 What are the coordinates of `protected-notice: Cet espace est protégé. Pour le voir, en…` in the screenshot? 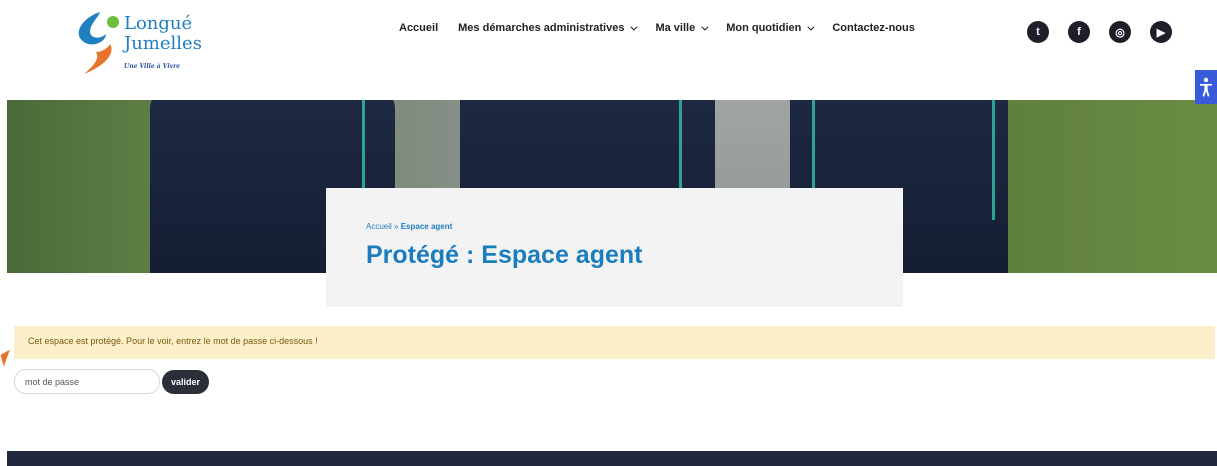 It's located at (614, 342).